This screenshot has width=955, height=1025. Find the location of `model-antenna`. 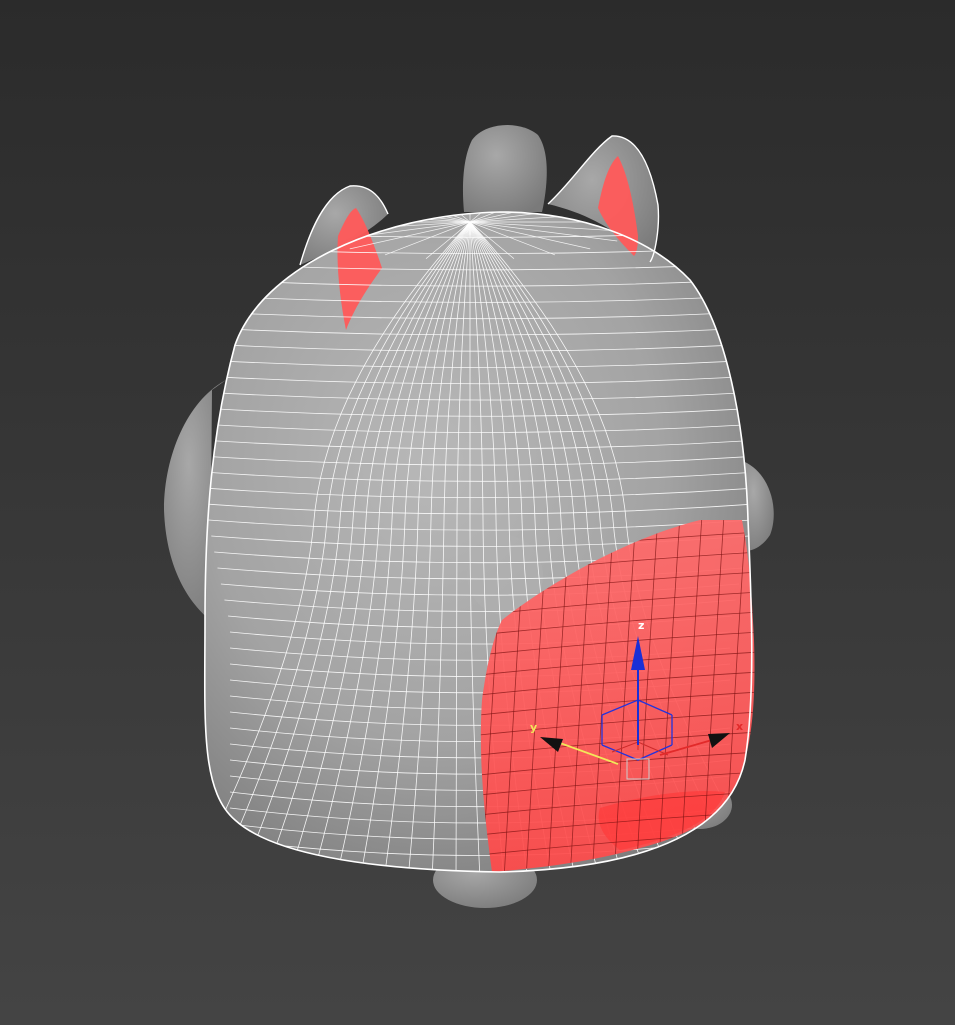

model-antenna is located at coordinates (504, 168).